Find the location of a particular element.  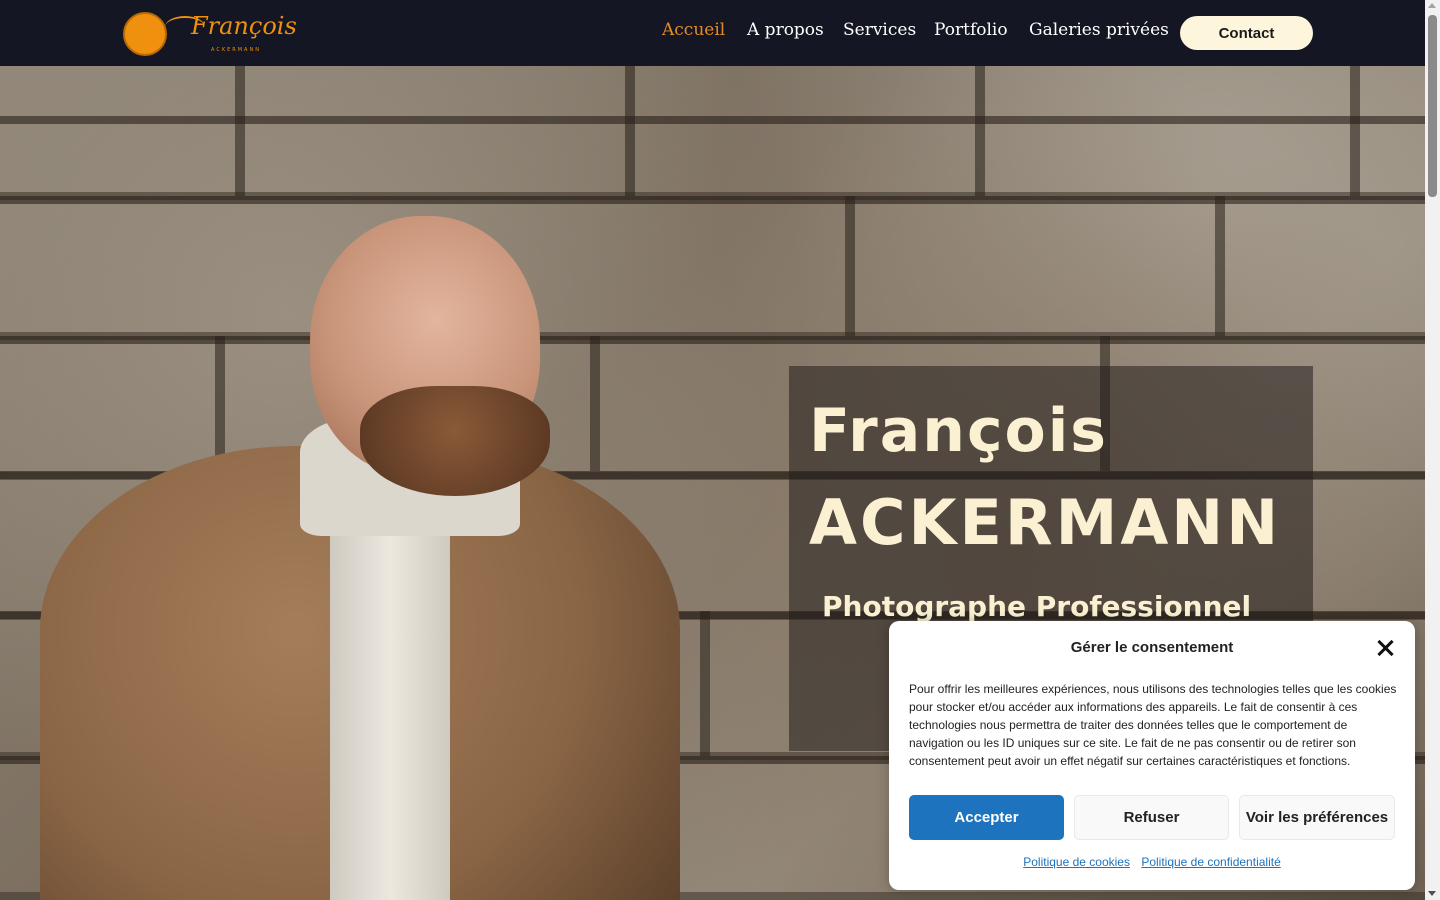

nav-item-accueil: Accueil is located at coordinates (693, 30).